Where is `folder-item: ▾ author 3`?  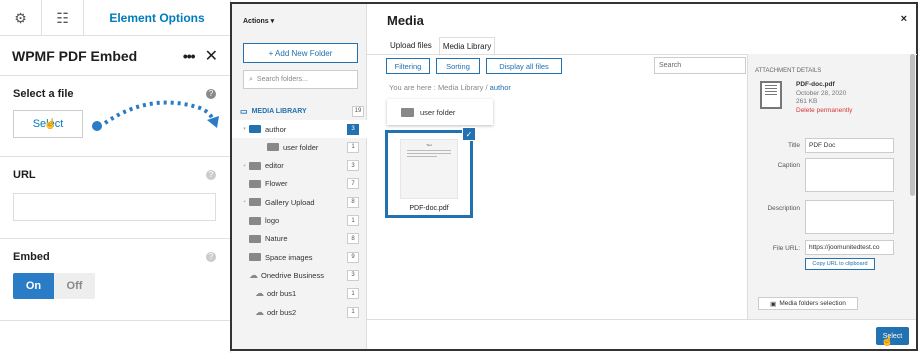 folder-item: ▾ author 3 is located at coordinates (299, 129).